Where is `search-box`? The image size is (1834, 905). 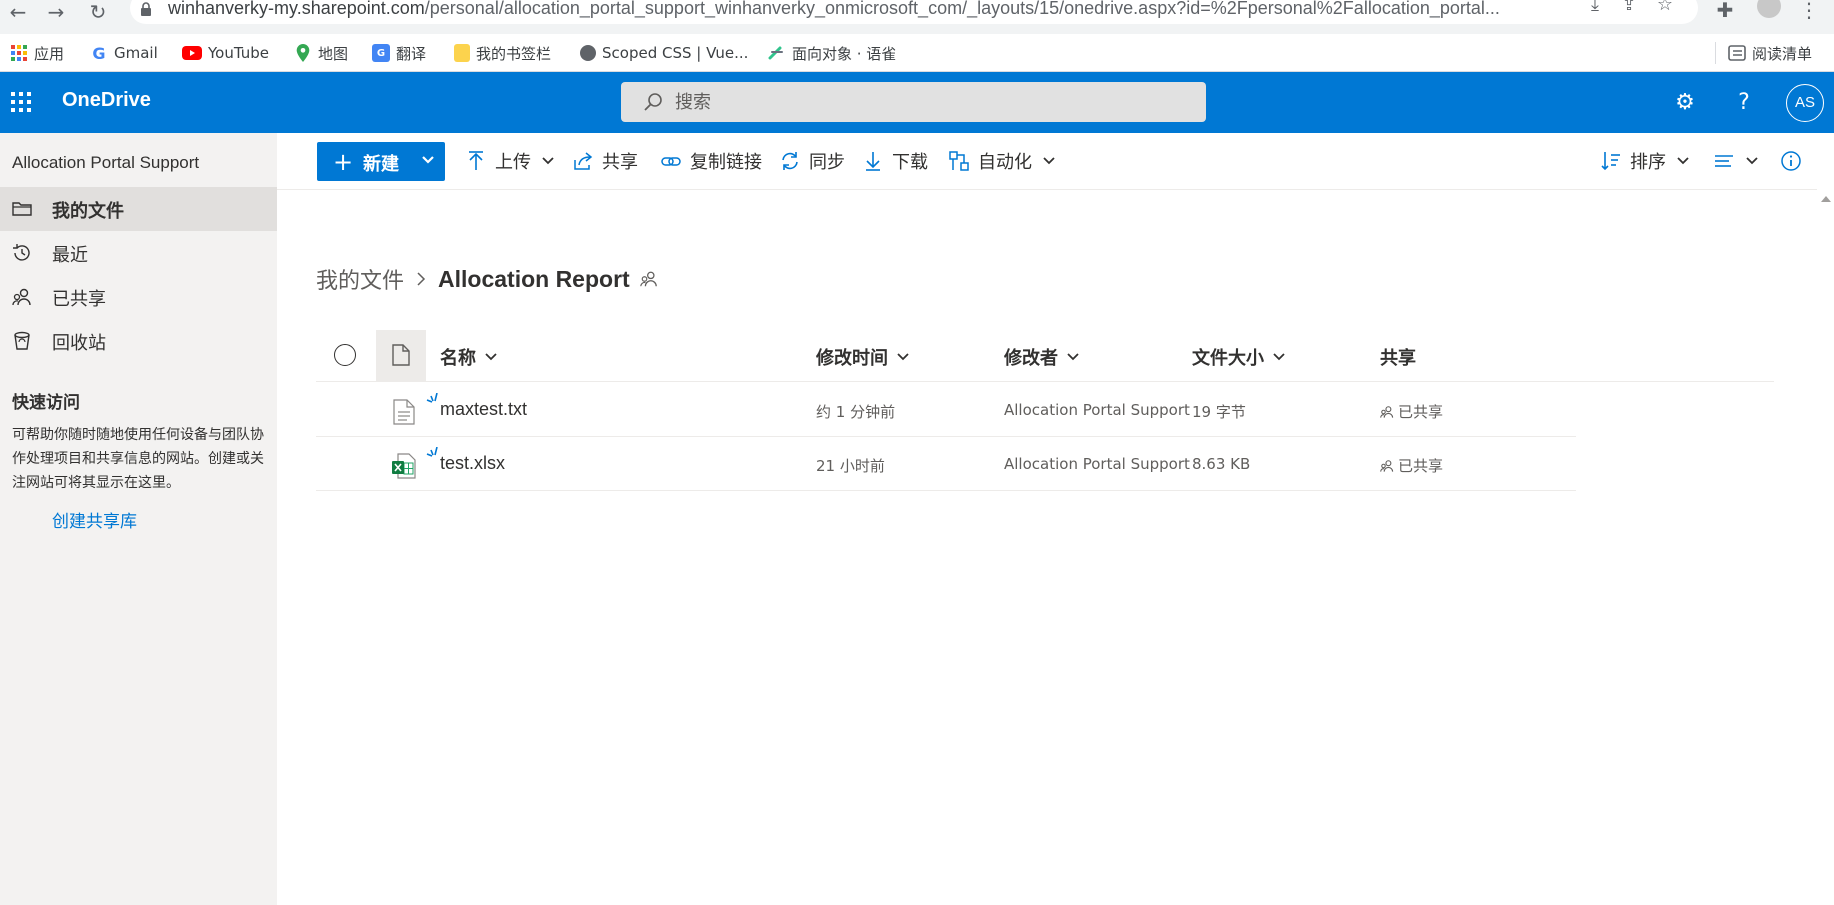
search-box is located at coordinates (913, 102).